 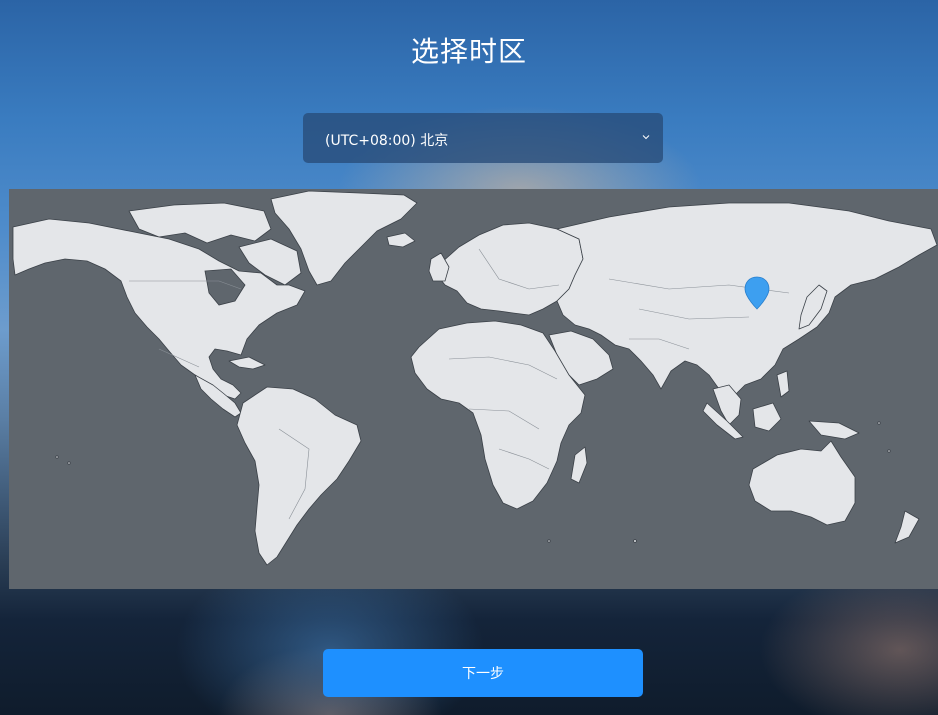 I want to click on map-land-australia, so click(x=802, y=483).